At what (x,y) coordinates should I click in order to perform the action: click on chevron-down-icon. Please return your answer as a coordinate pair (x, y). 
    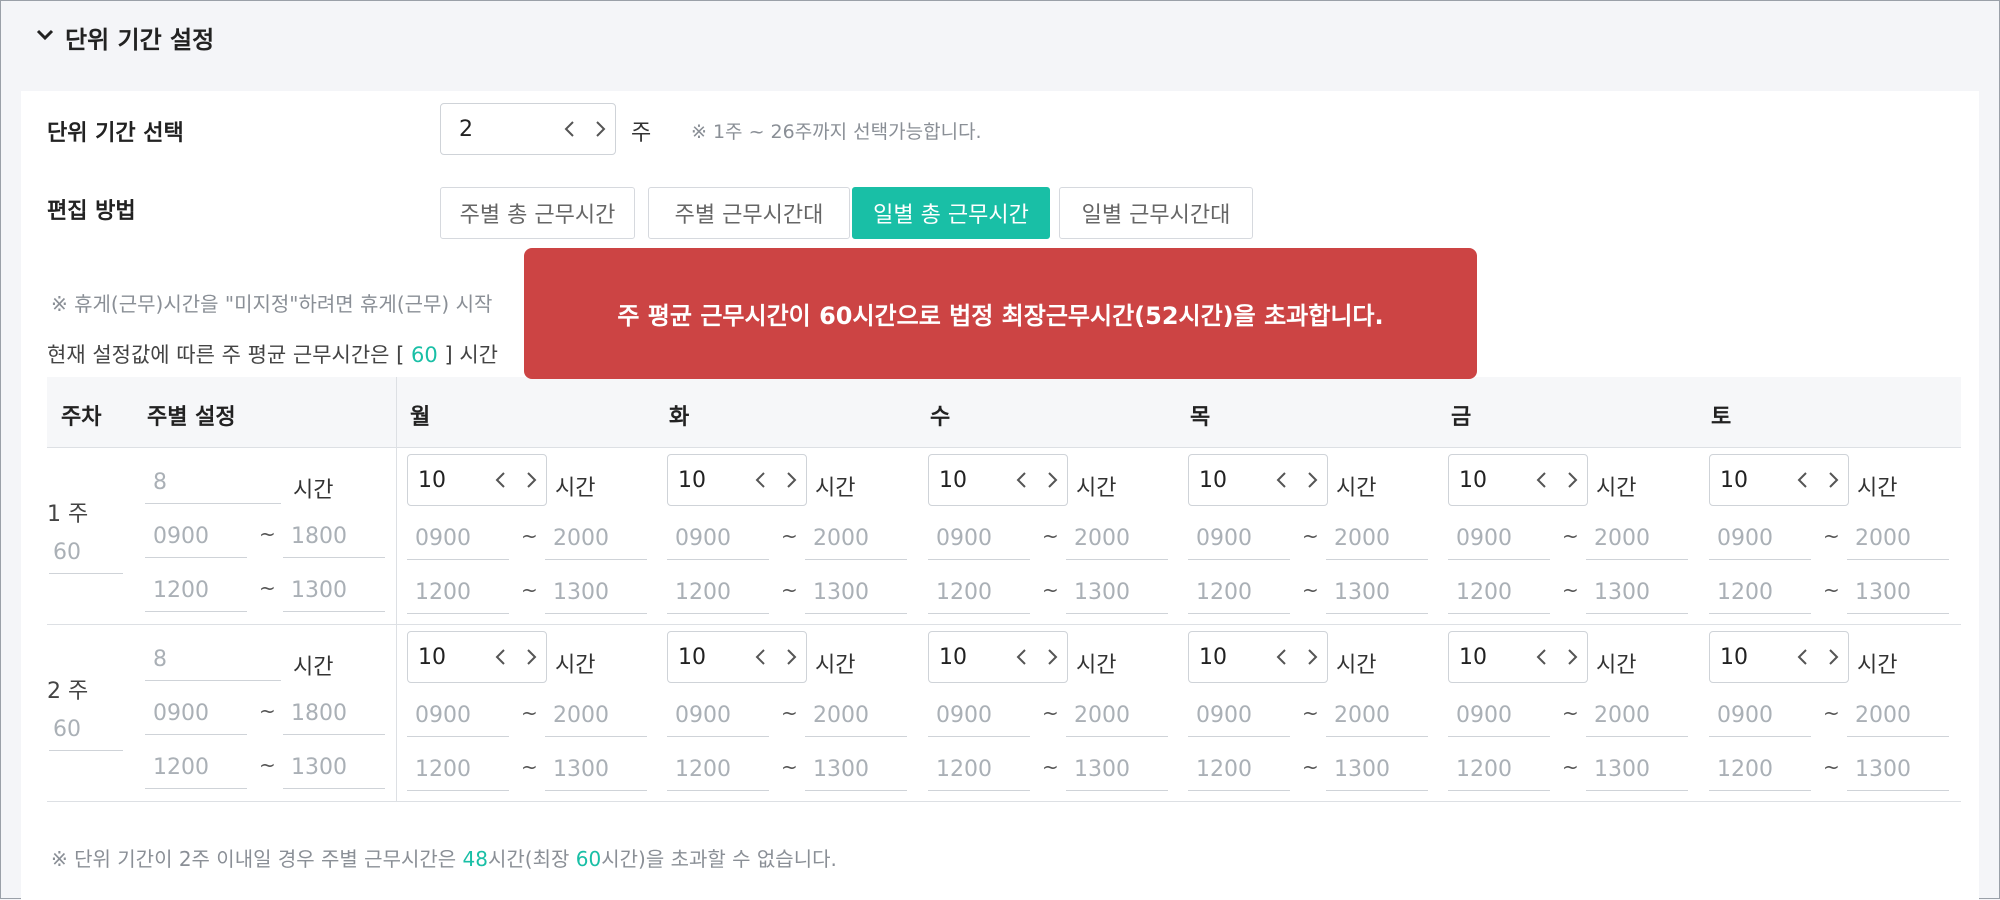
    Looking at the image, I should click on (45, 37).